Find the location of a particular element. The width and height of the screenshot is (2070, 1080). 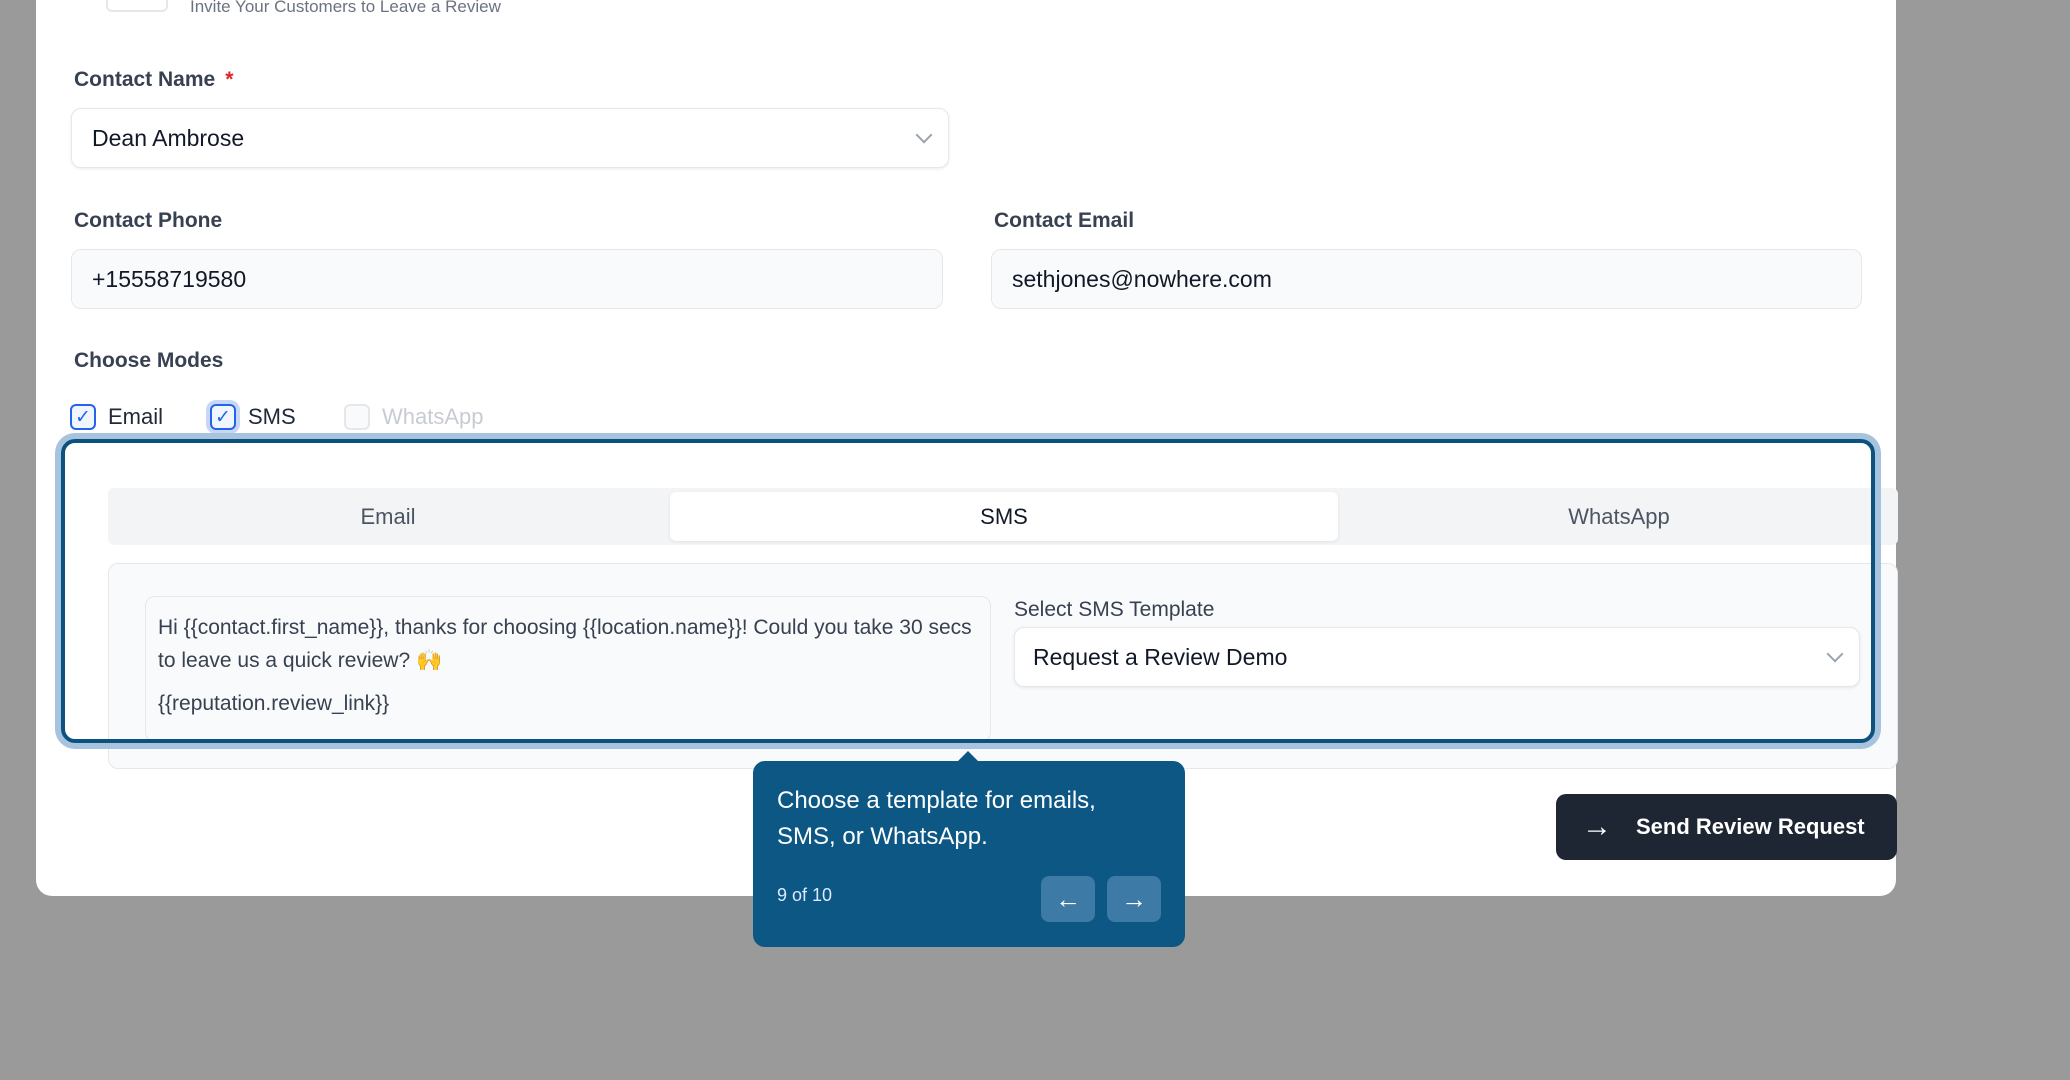

mode-sms-label: SMS is located at coordinates (272, 416).